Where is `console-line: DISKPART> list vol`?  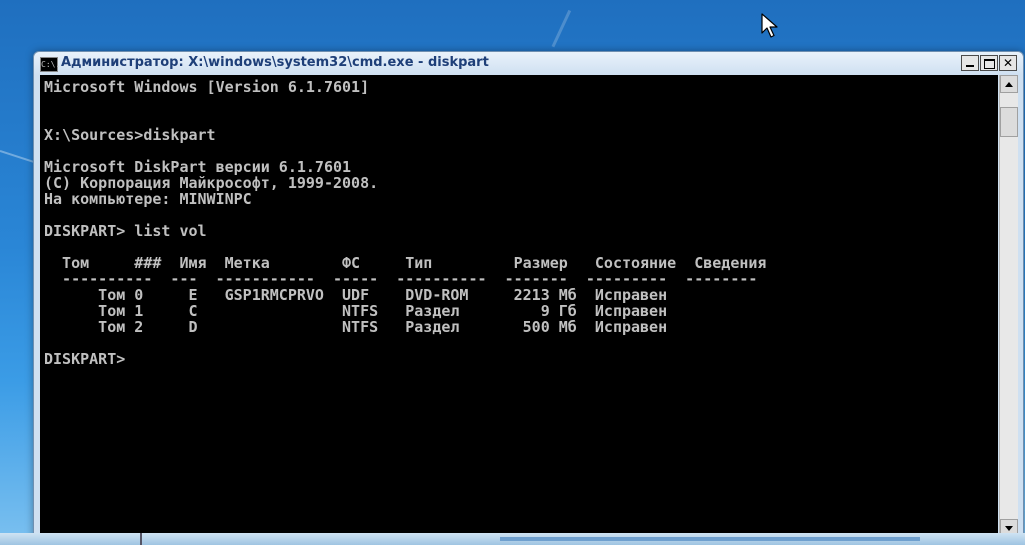
console-line: DISKPART> list vol is located at coordinates (125, 231).